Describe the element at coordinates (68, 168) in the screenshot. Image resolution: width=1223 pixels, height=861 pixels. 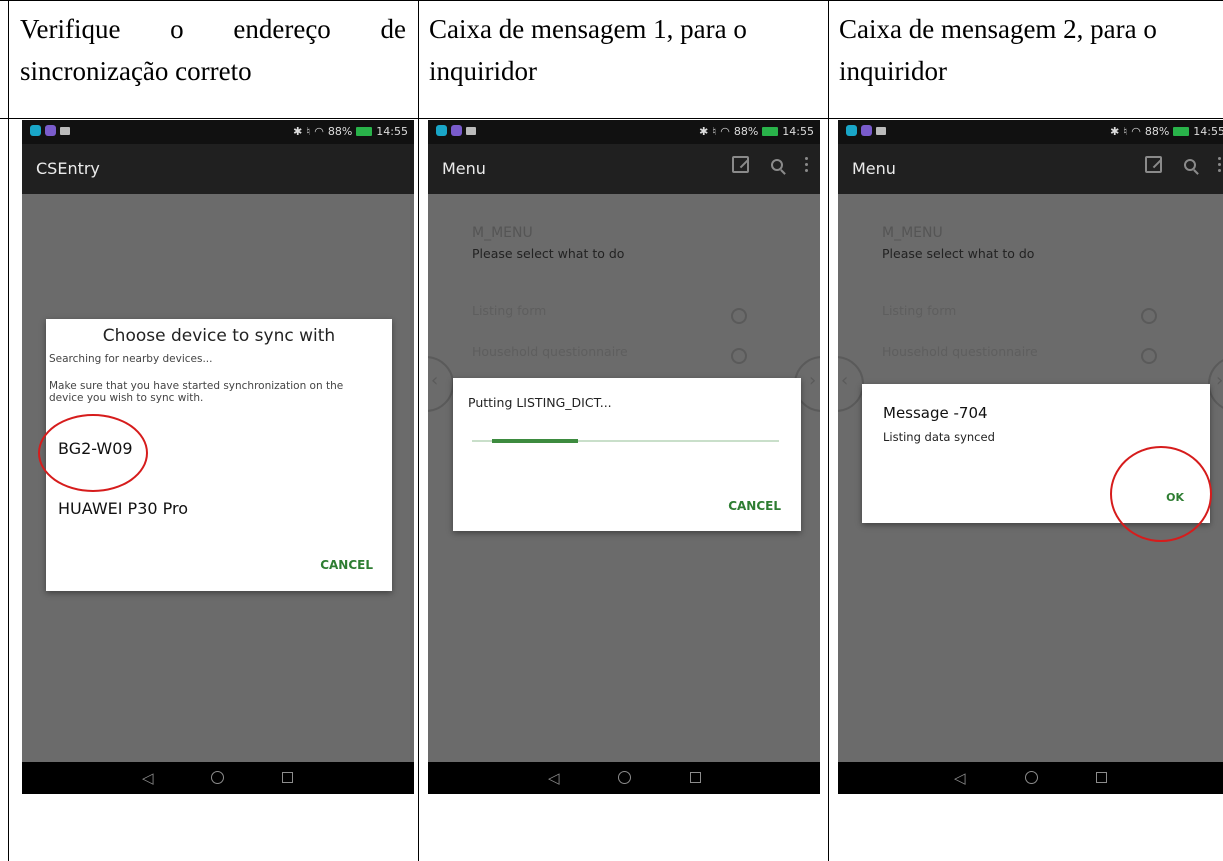
I see `app-title: CSEntry` at that location.